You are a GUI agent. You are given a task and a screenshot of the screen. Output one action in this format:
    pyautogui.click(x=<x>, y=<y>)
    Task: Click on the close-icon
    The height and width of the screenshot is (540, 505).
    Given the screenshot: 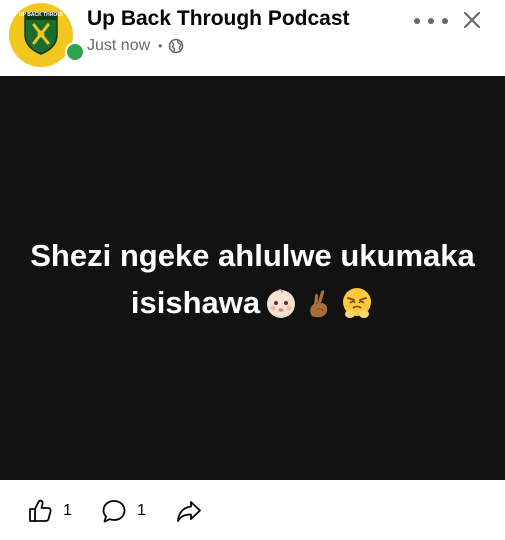 What is the action you would take?
    pyautogui.click(x=472, y=20)
    